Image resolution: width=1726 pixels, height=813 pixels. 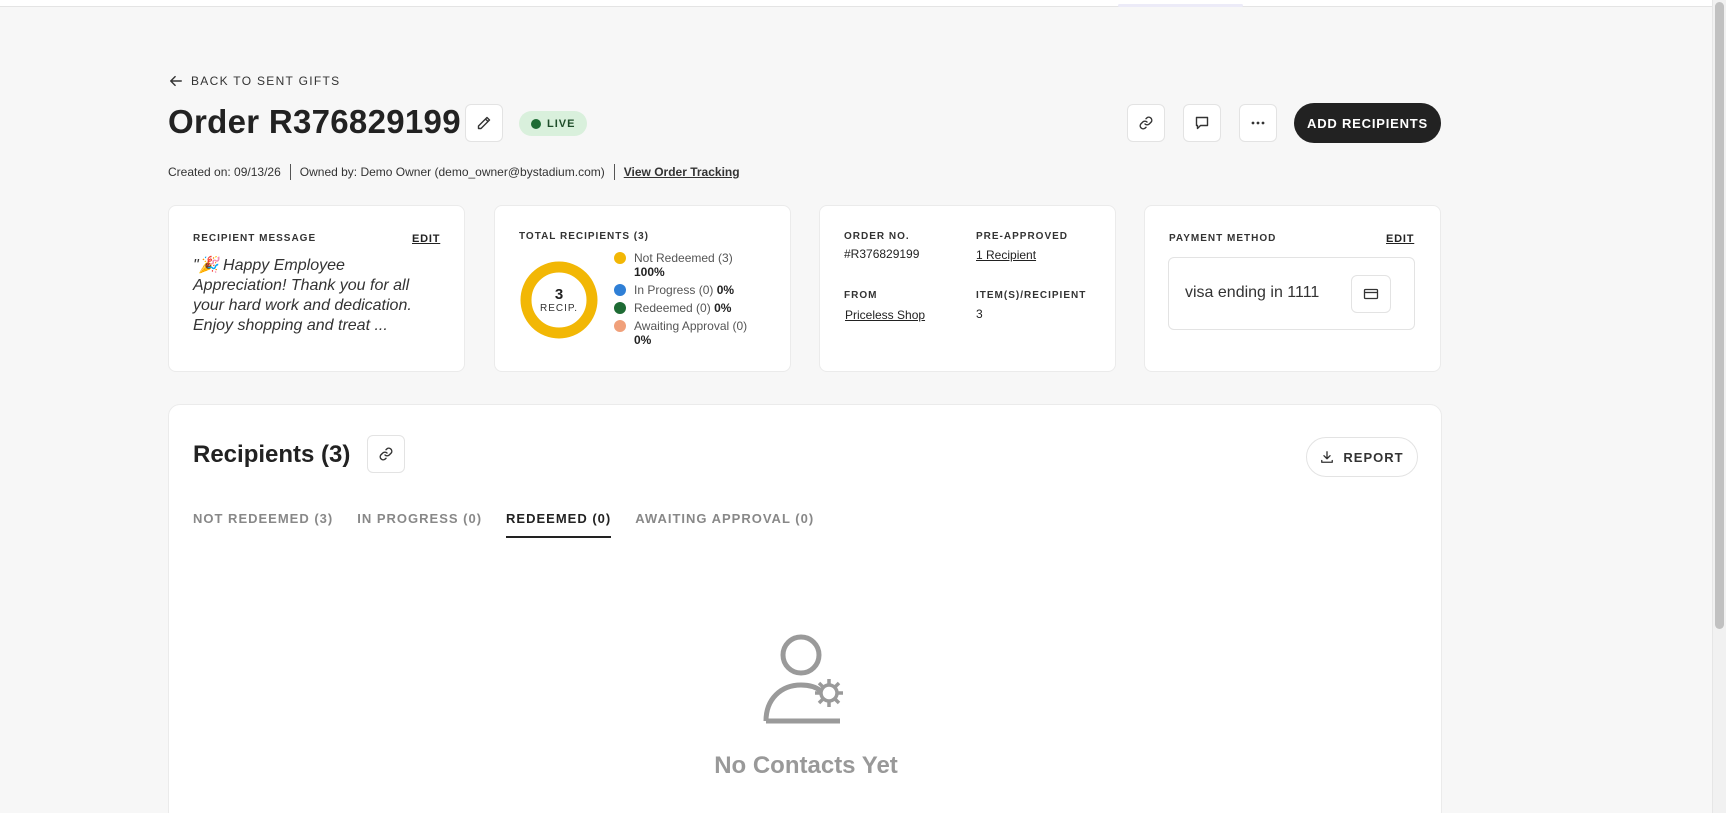 I want to click on top-indicator, so click(x=1180, y=5).